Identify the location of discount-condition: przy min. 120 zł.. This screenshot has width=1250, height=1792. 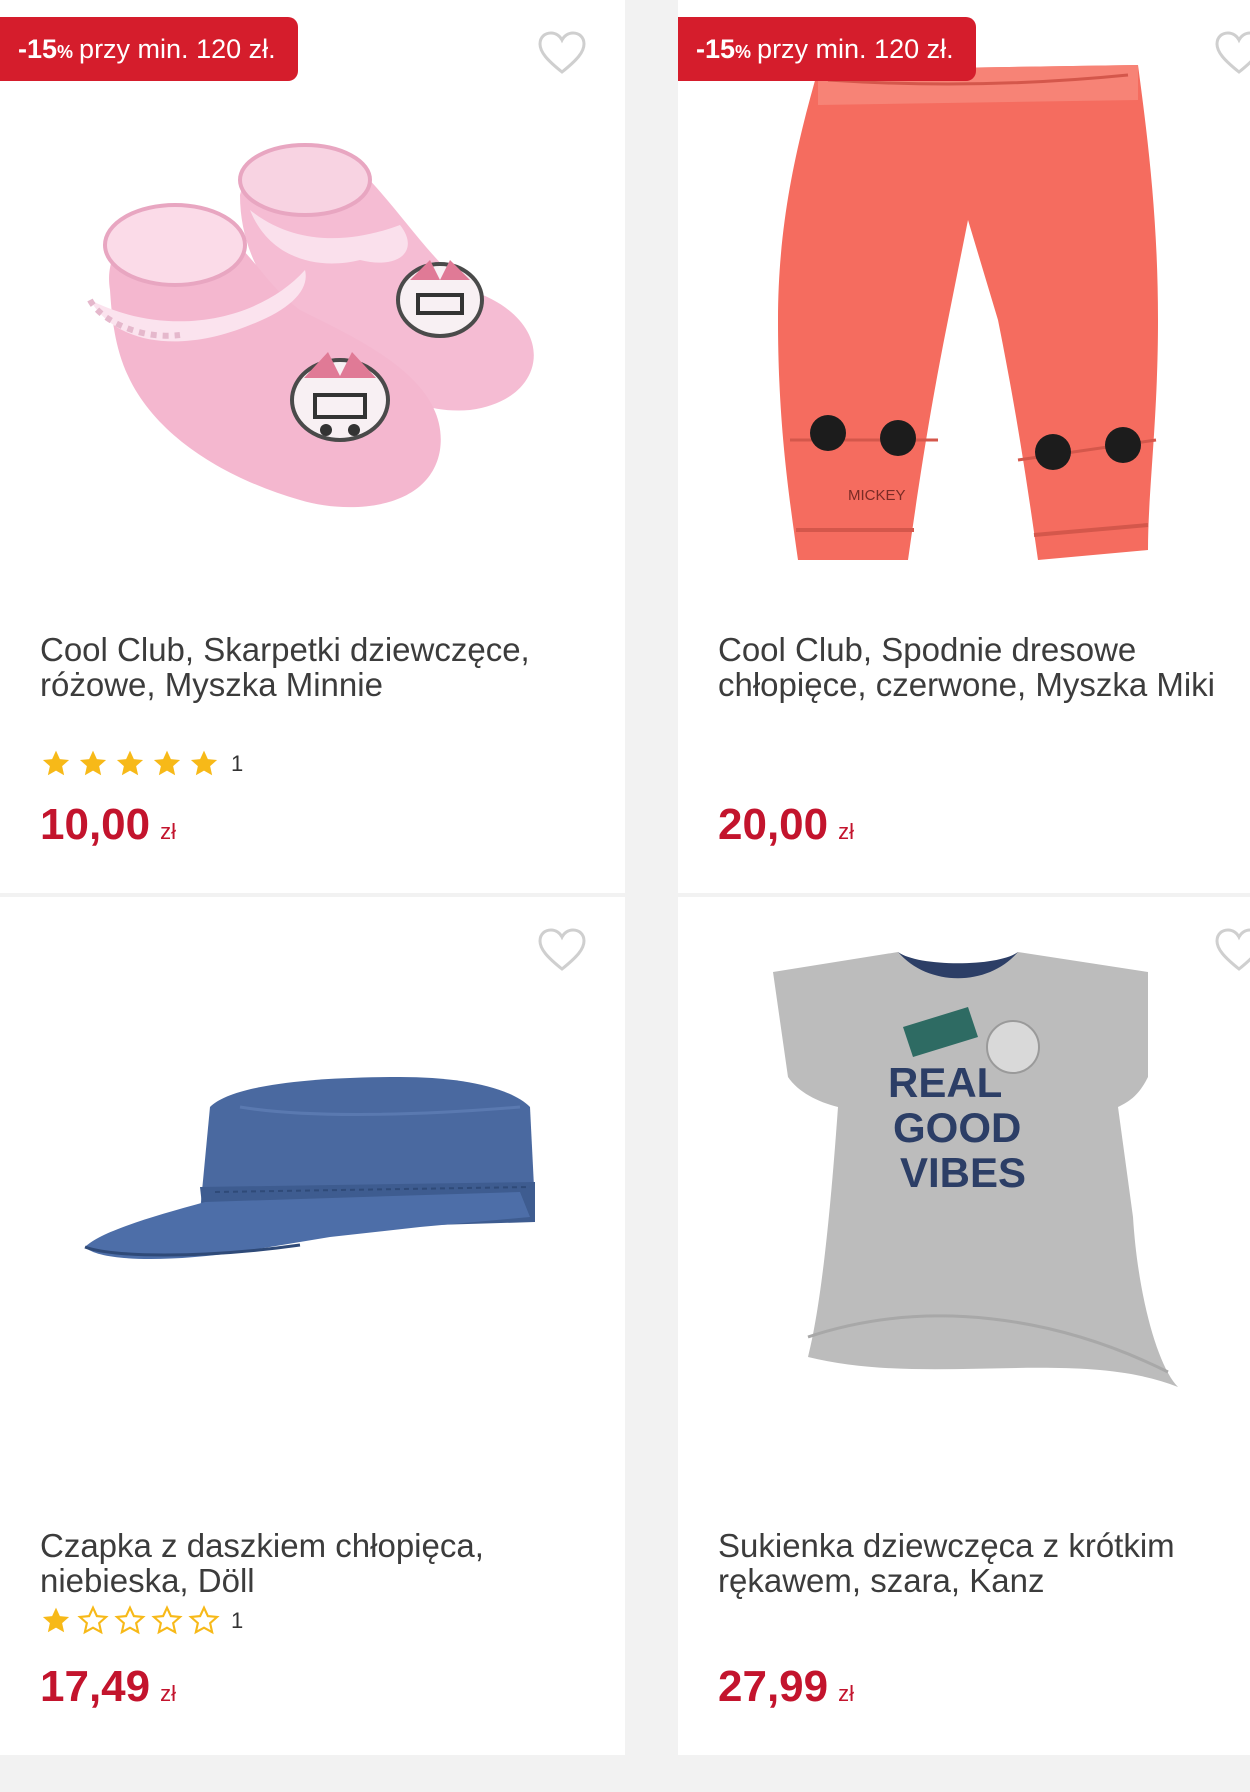
(855, 49).